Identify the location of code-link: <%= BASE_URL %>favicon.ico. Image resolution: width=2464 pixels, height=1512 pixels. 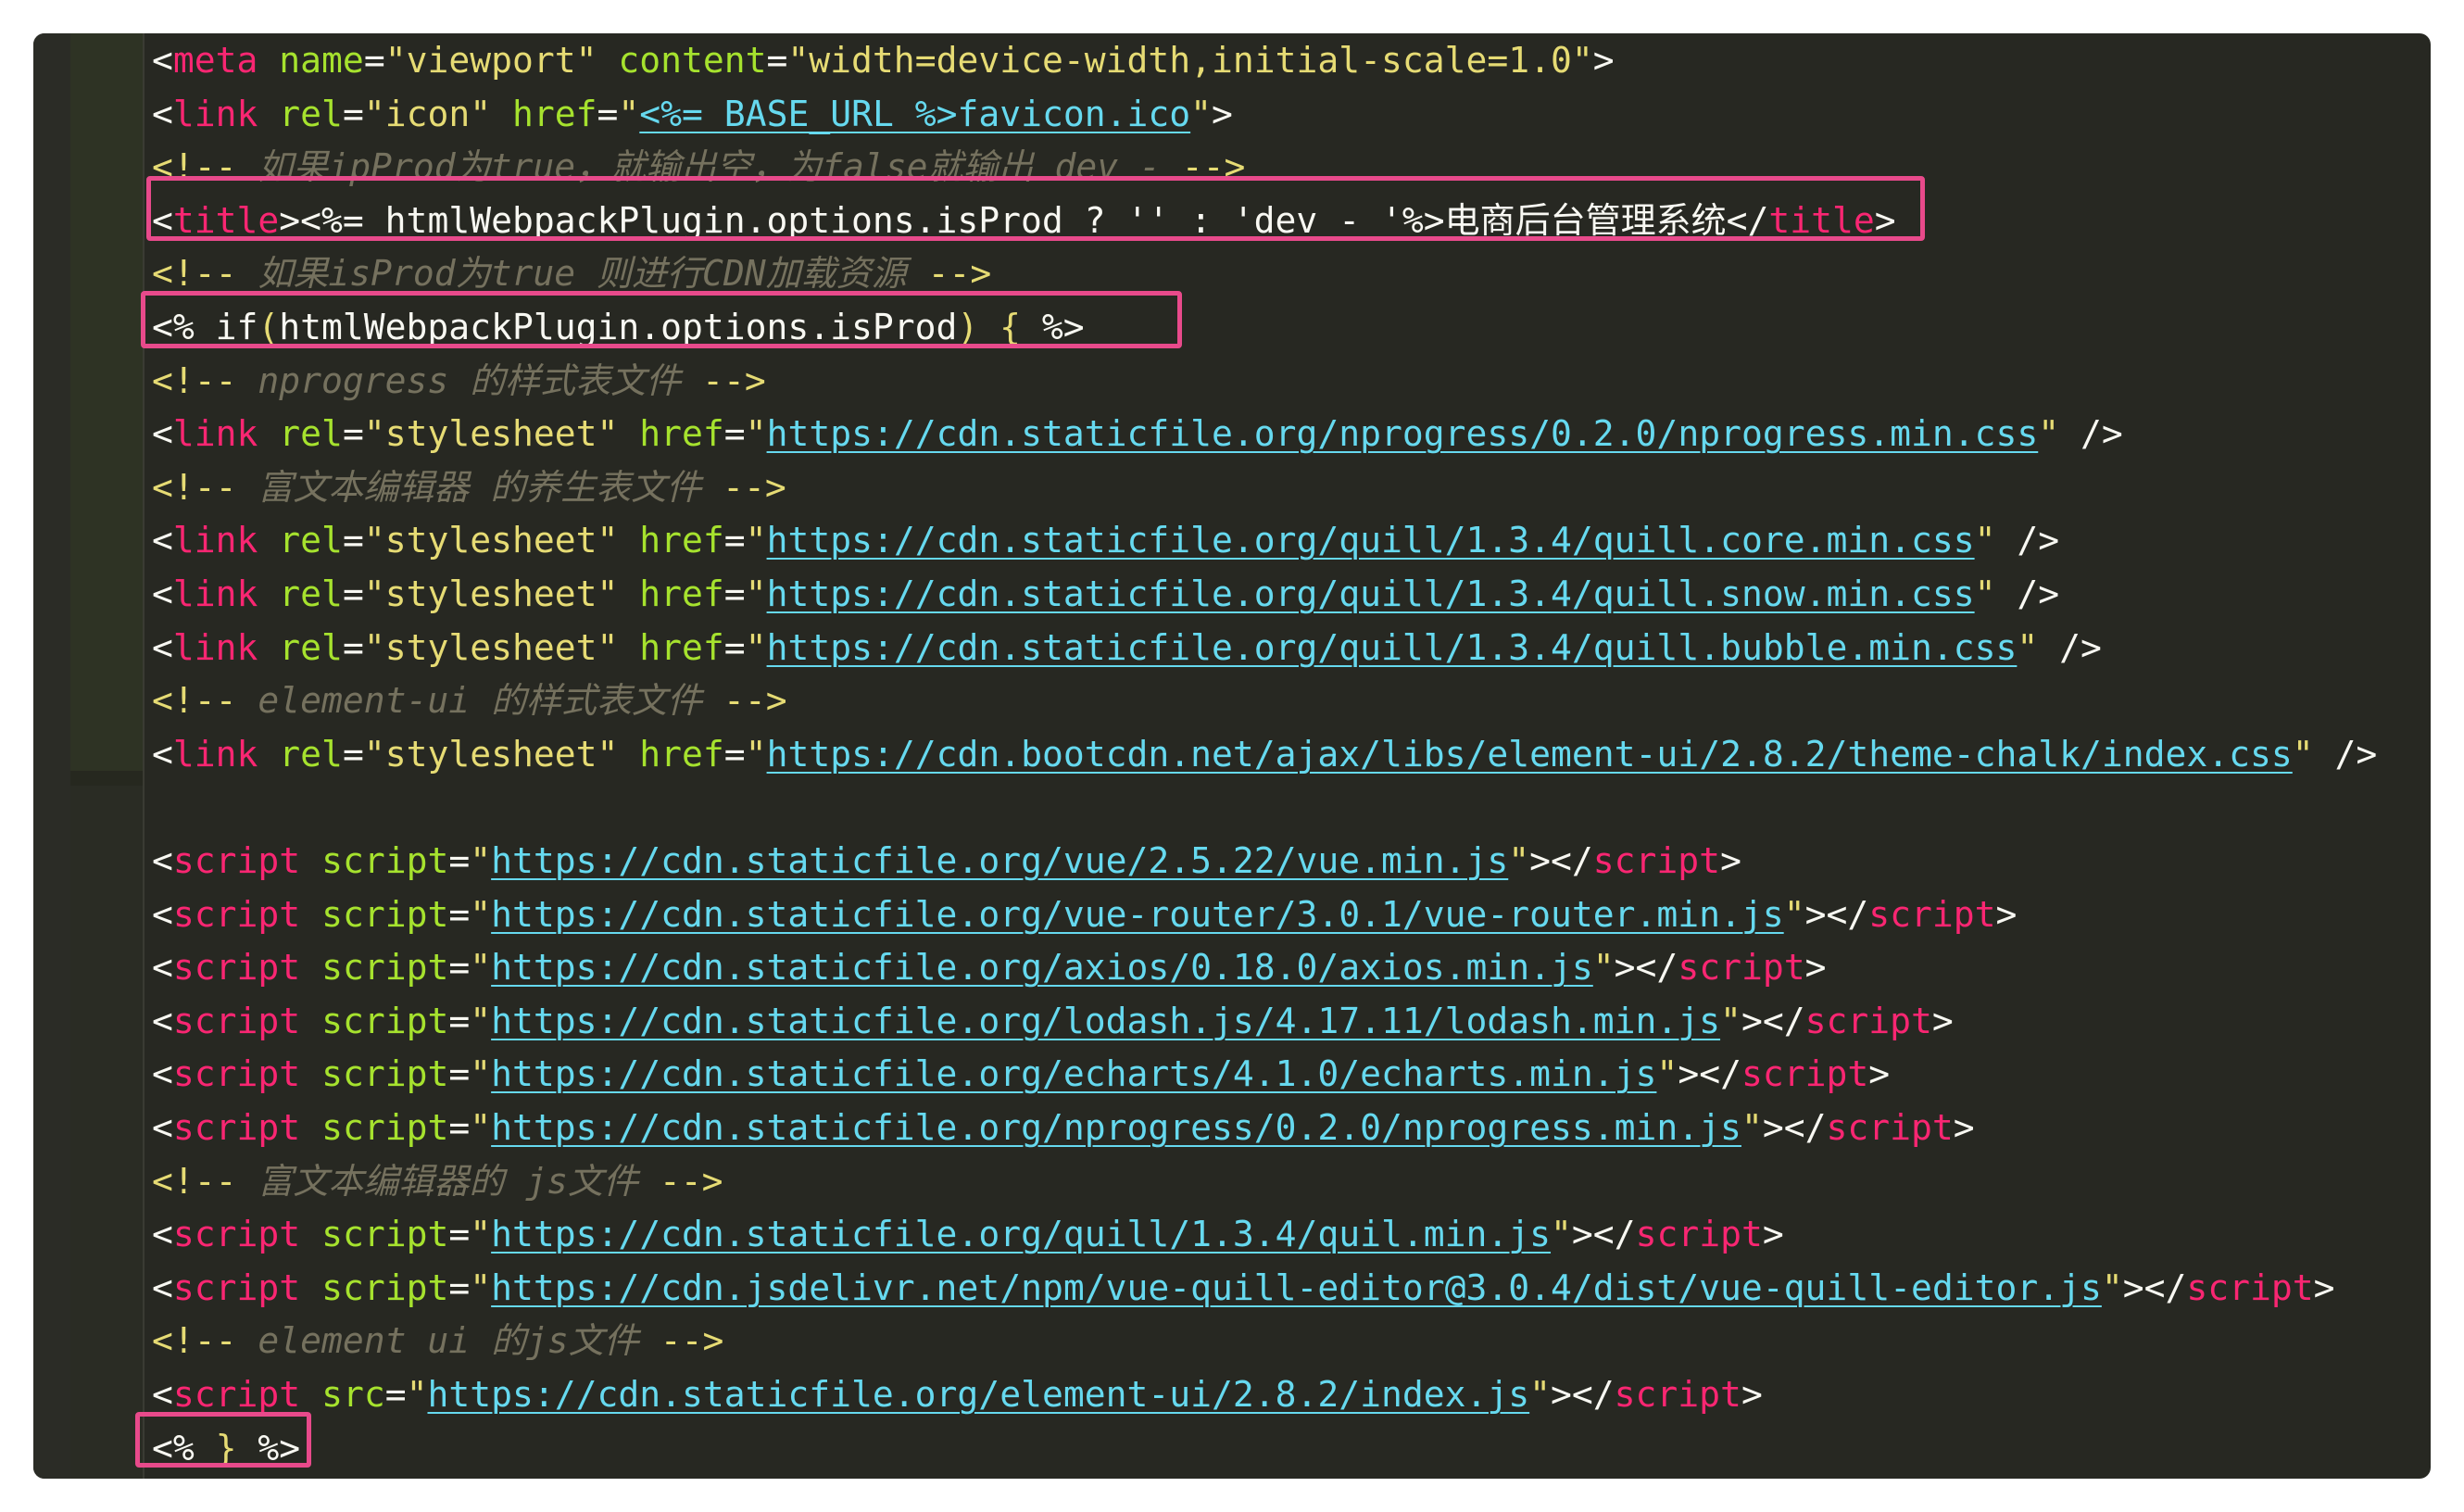
(914, 114).